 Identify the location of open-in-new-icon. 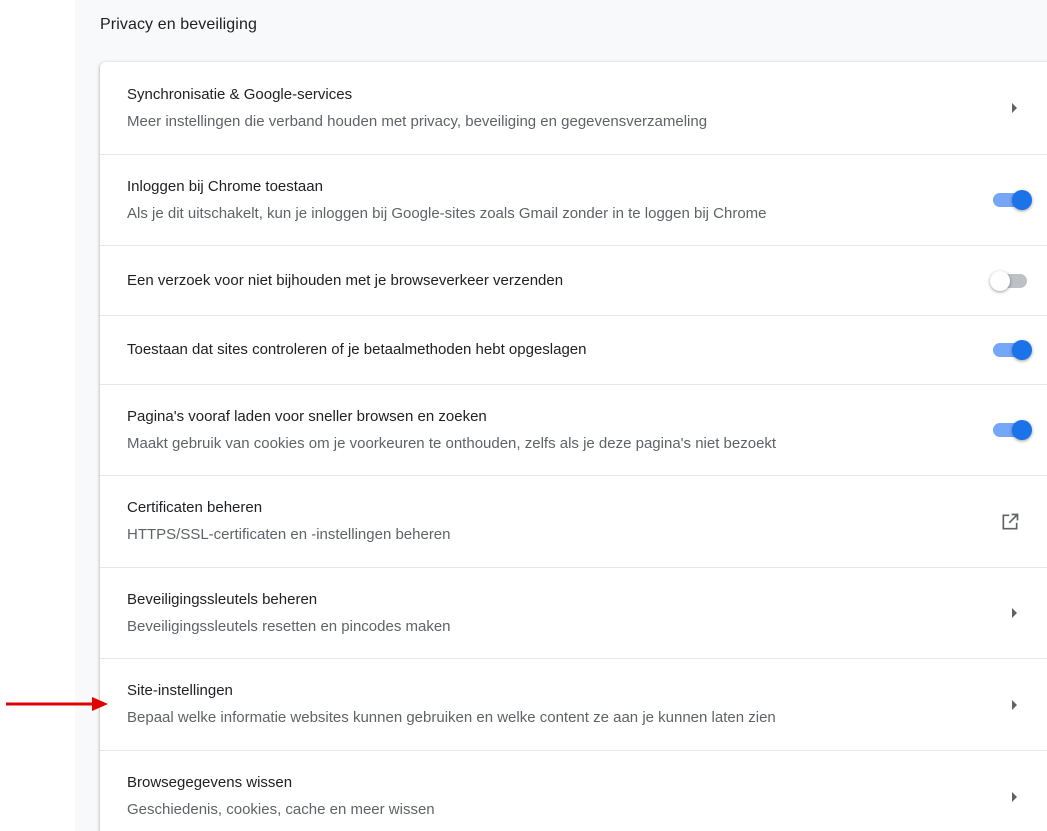
(1010, 522).